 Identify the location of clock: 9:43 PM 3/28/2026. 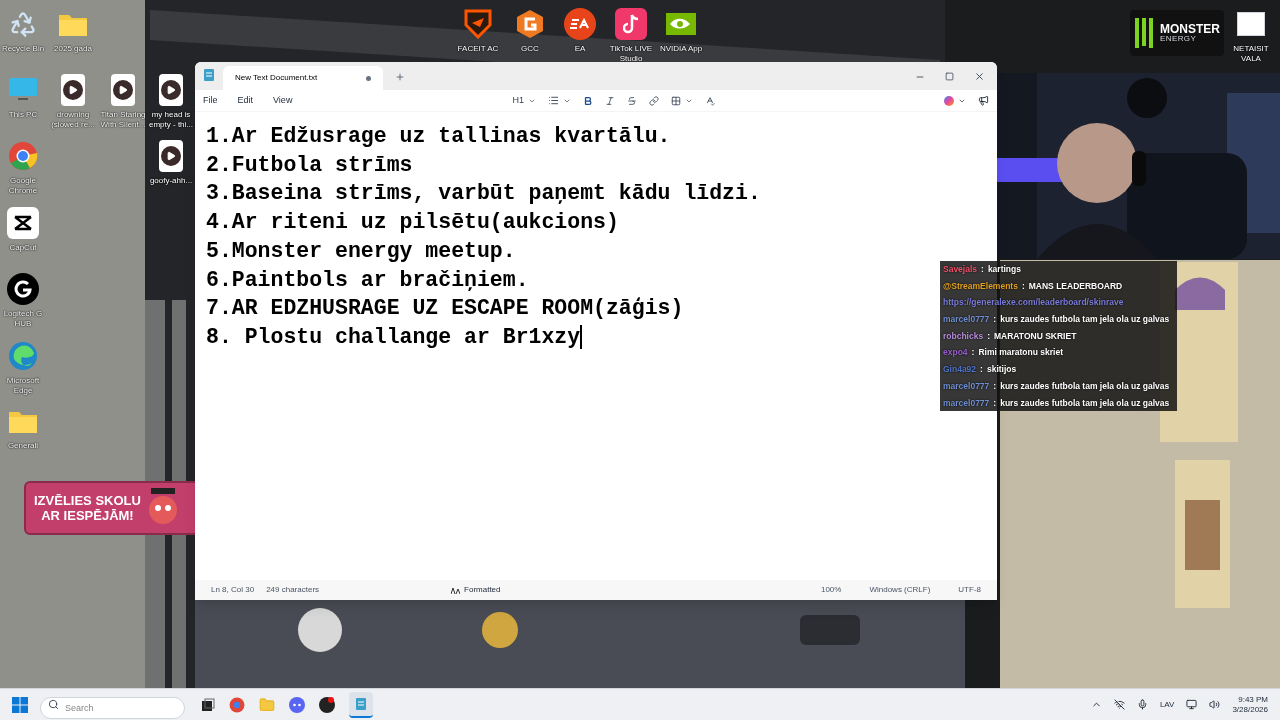
(1250, 704).